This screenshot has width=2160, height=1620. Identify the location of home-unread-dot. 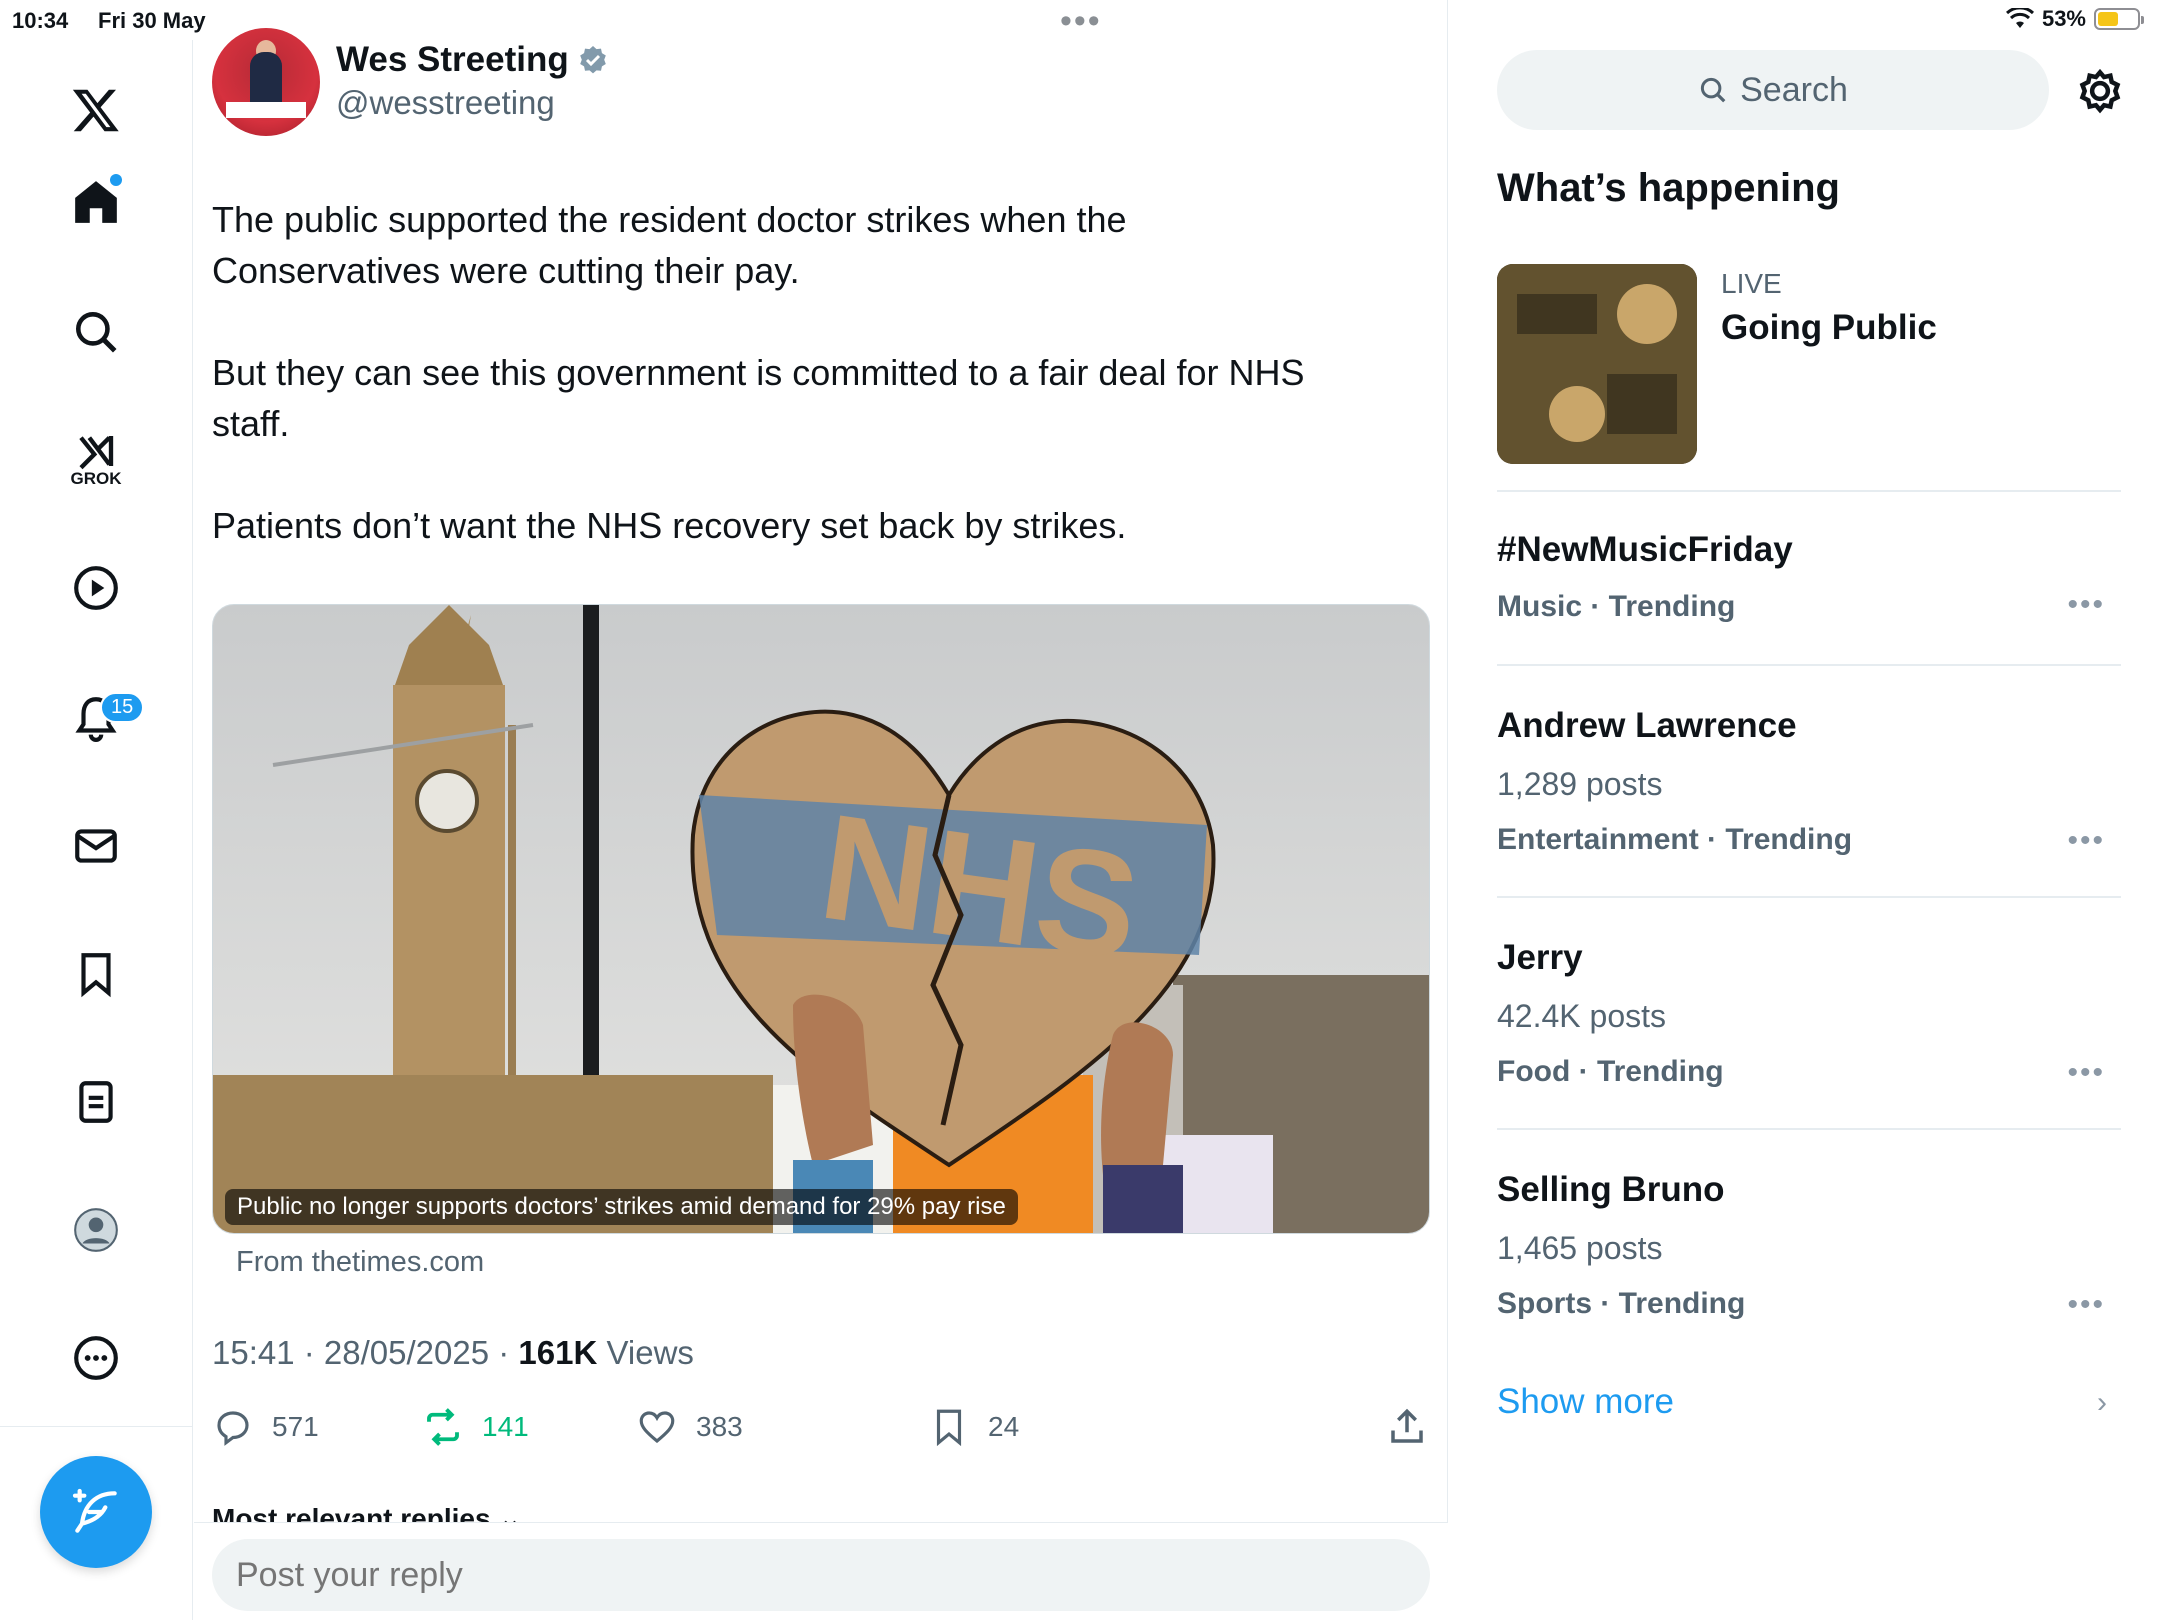
(116, 180).